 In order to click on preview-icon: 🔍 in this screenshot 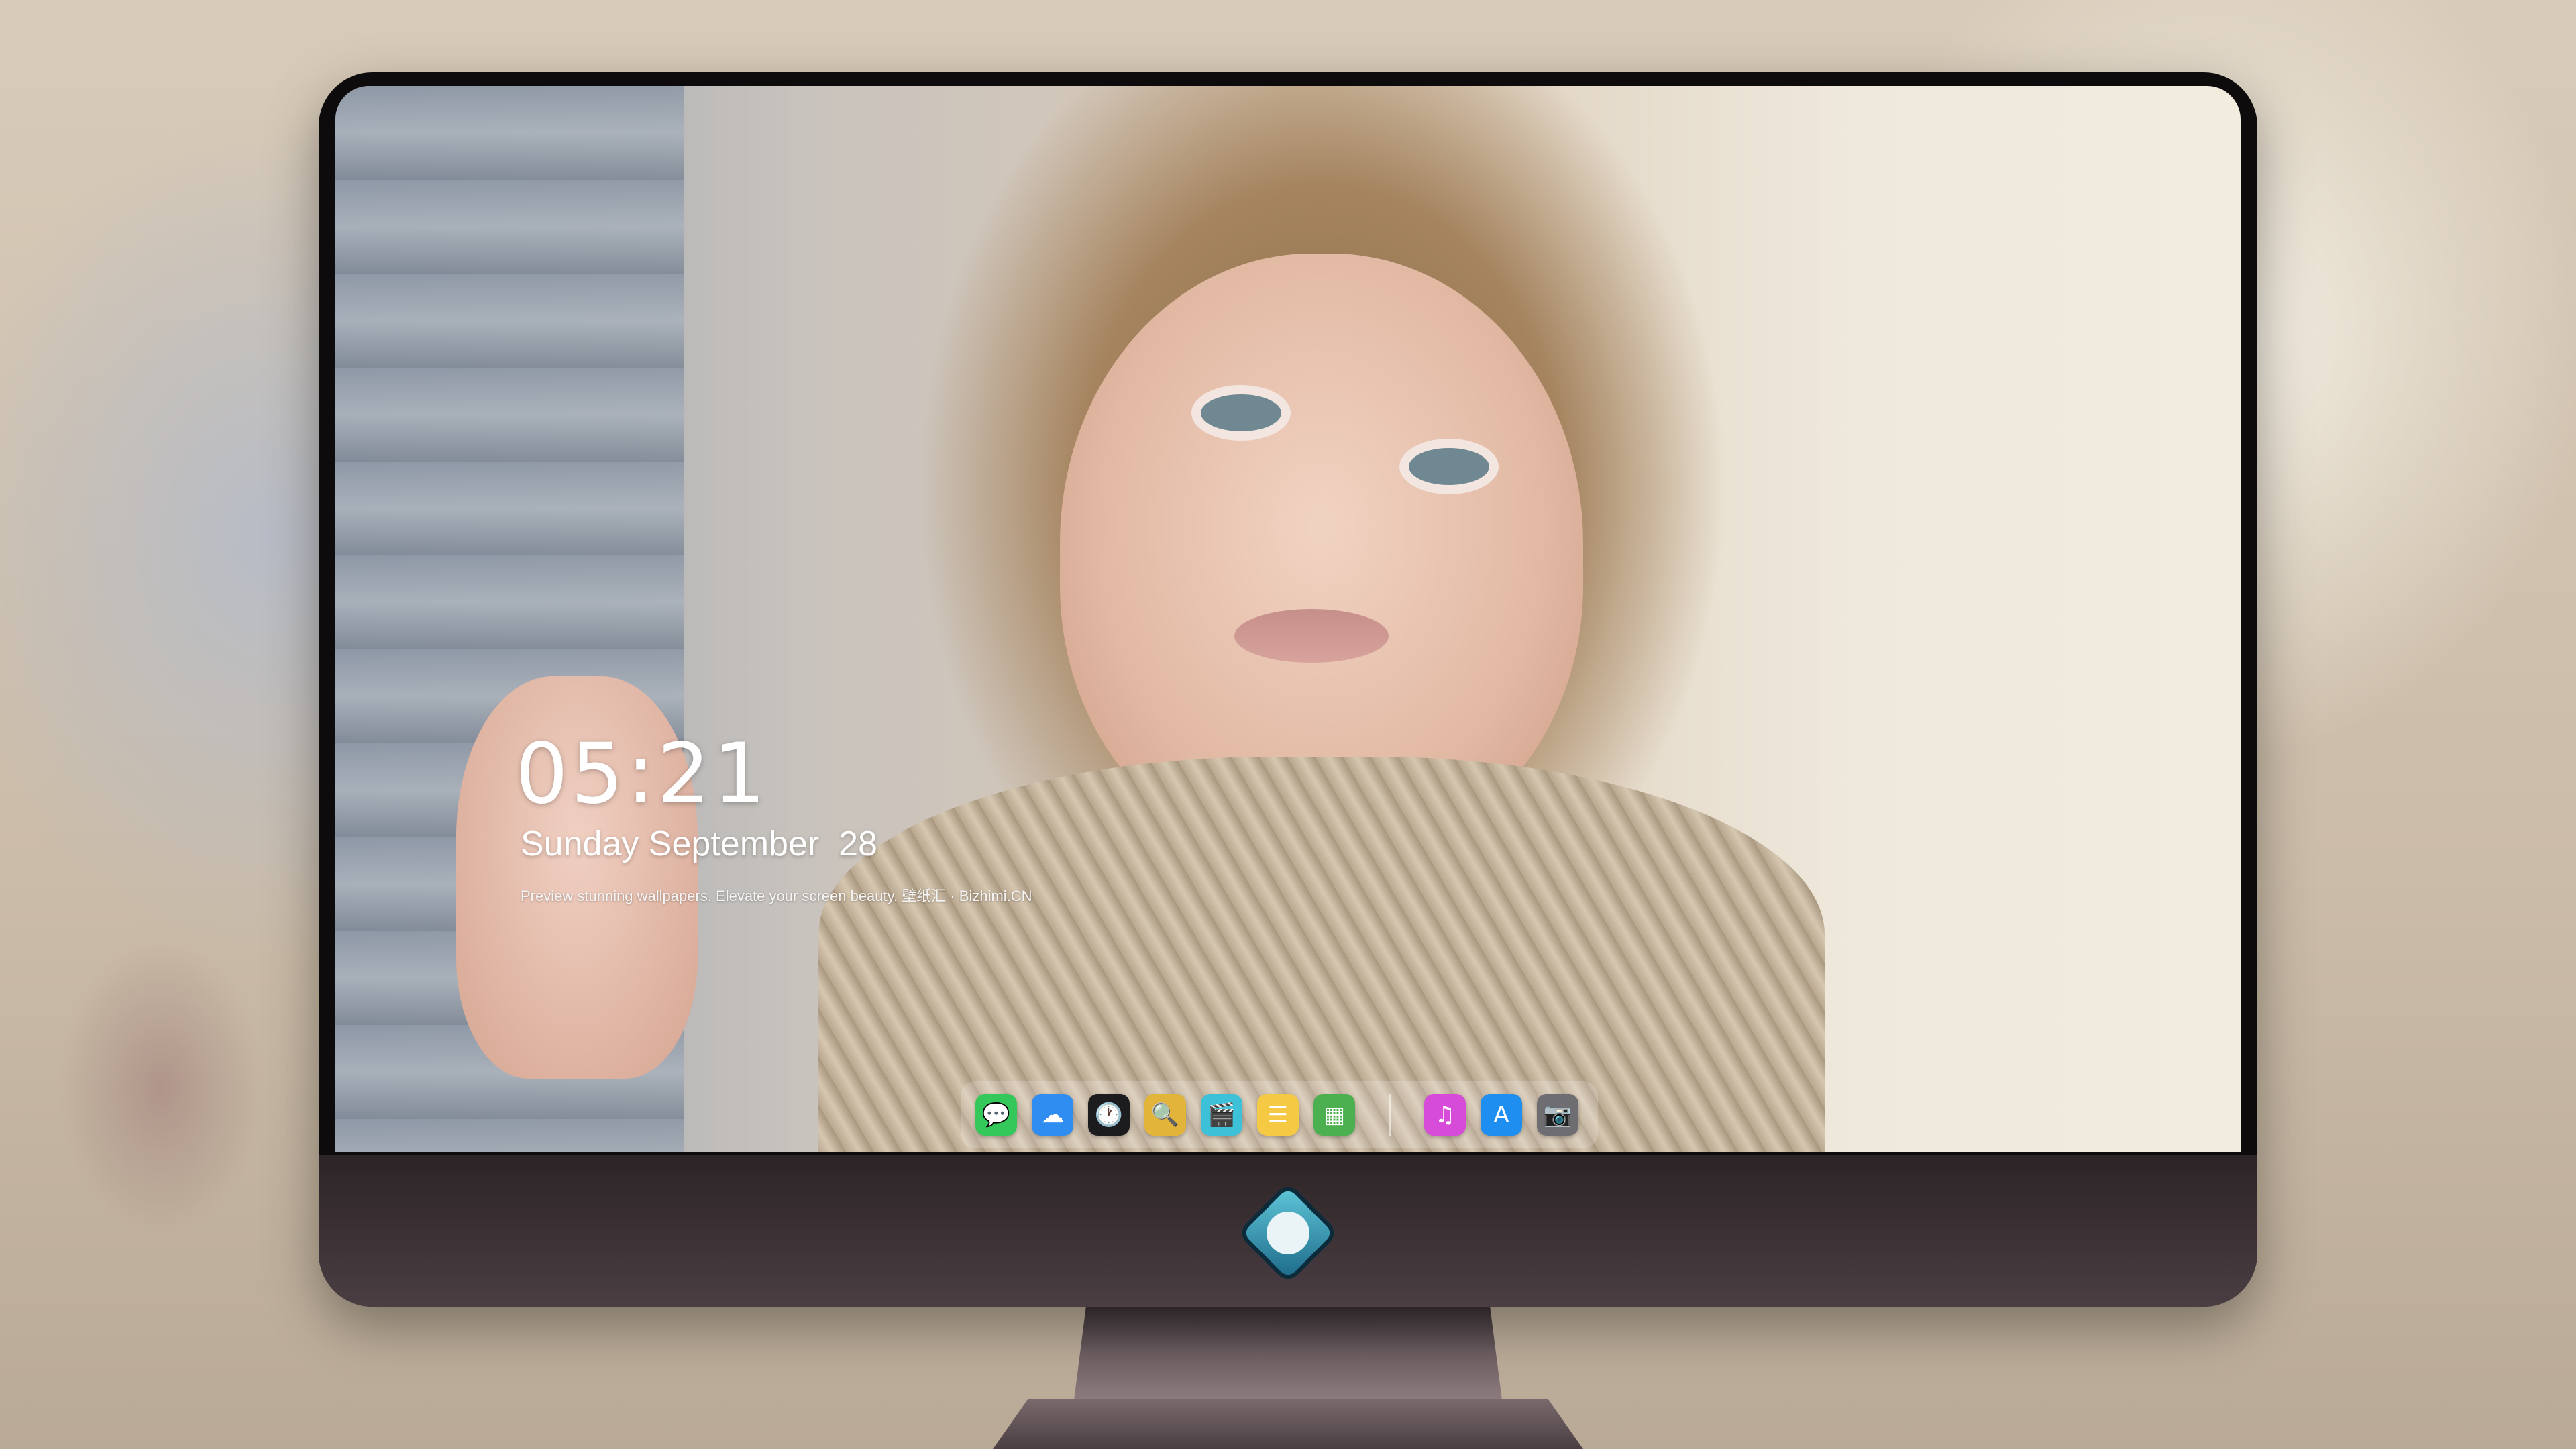, I will do `click(1165, 1115)`.